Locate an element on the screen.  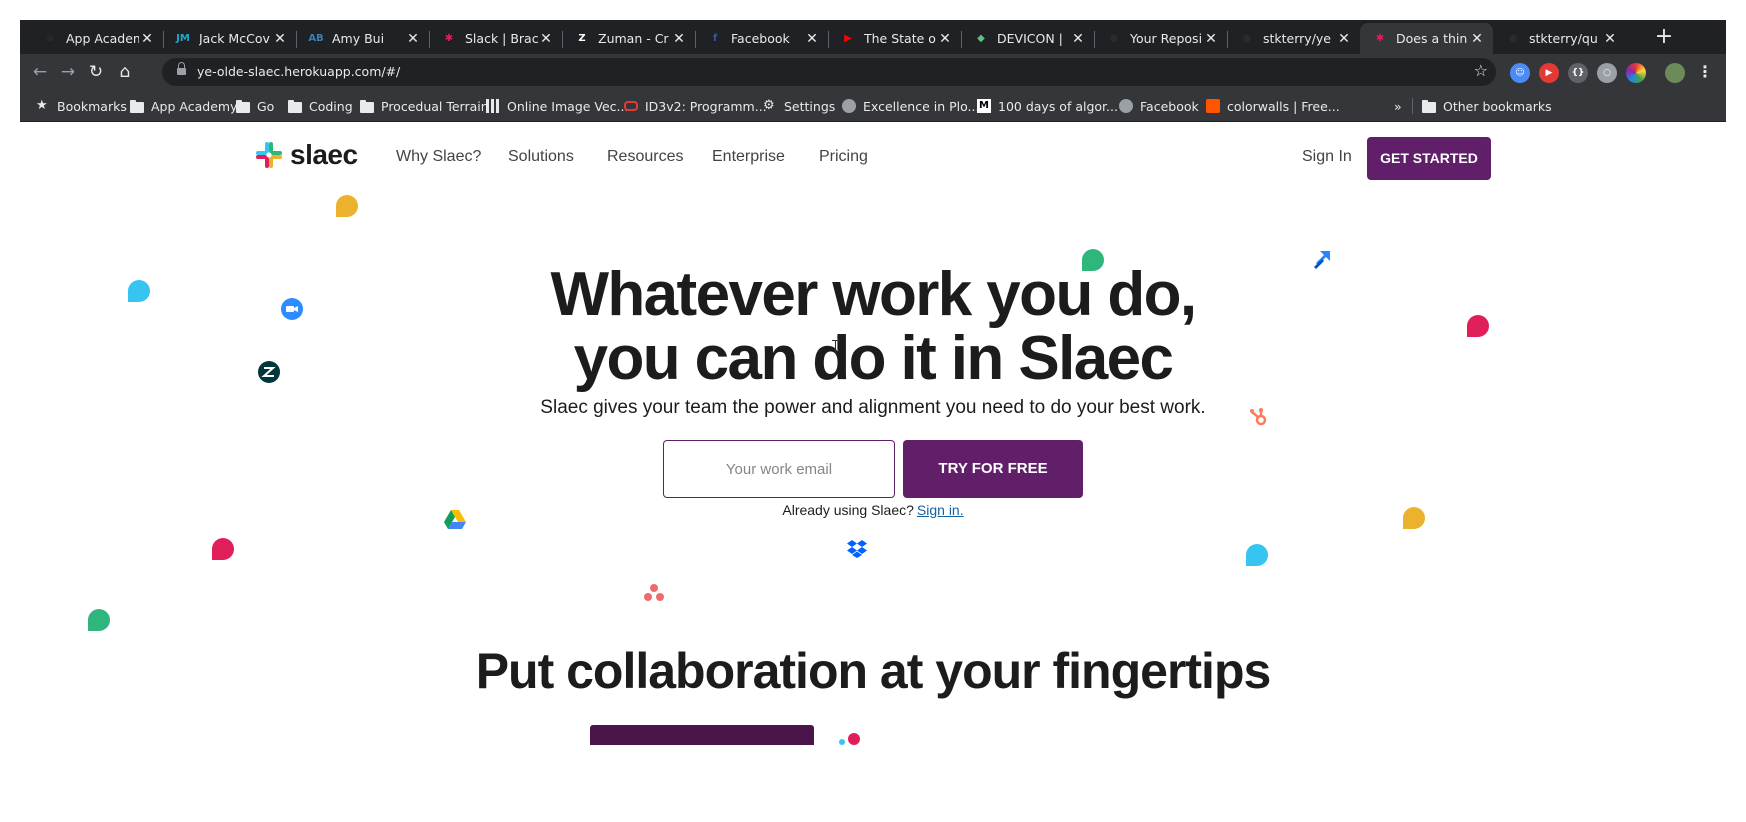
bookmark-item: Go is located at coordinates (255, 106).